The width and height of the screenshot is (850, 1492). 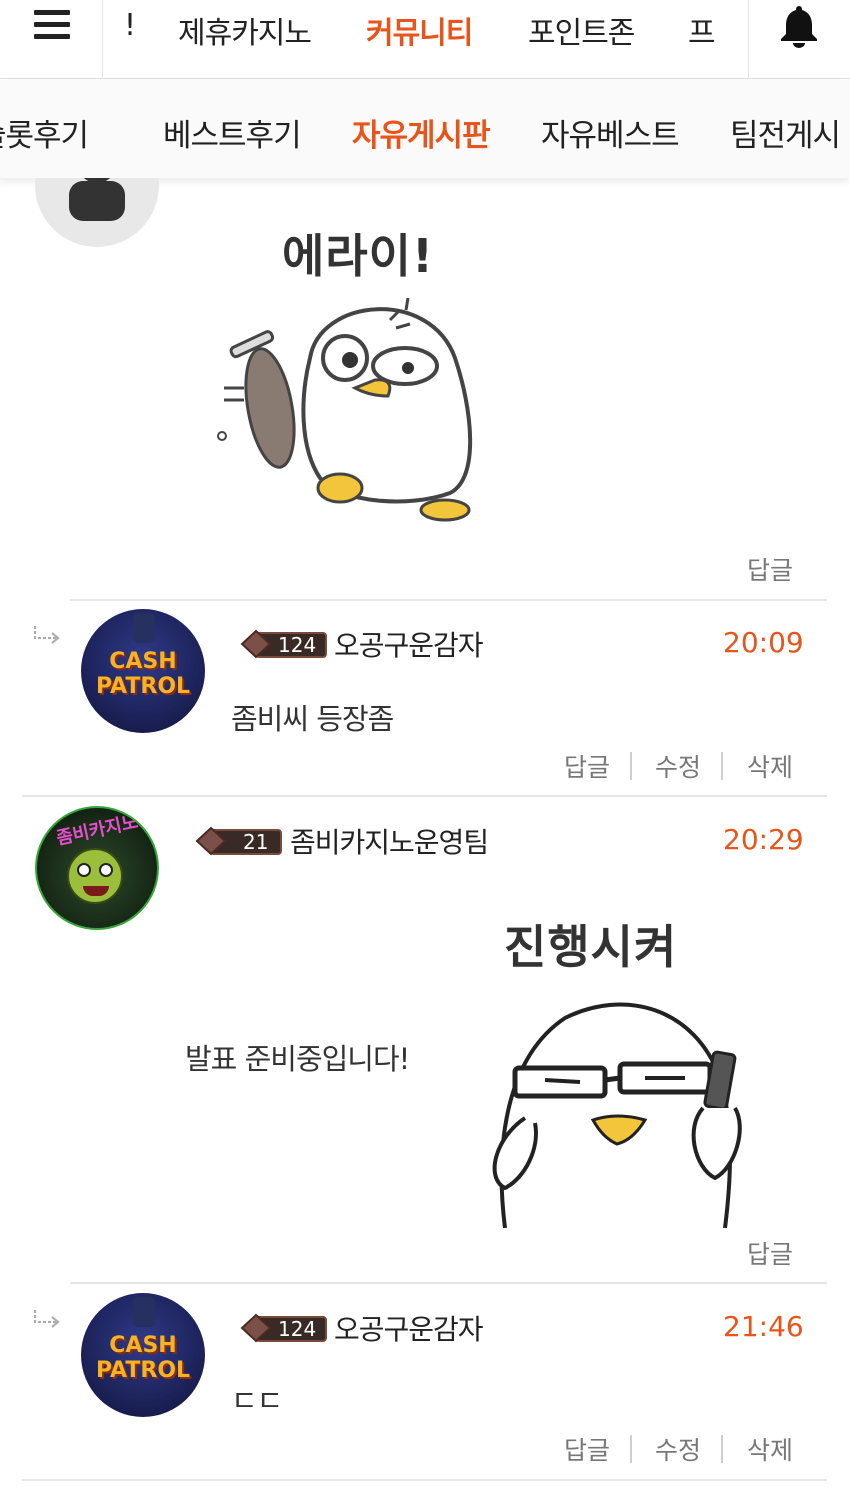 I want to click on user-silhouette-icon, so click(x=97, y=199).